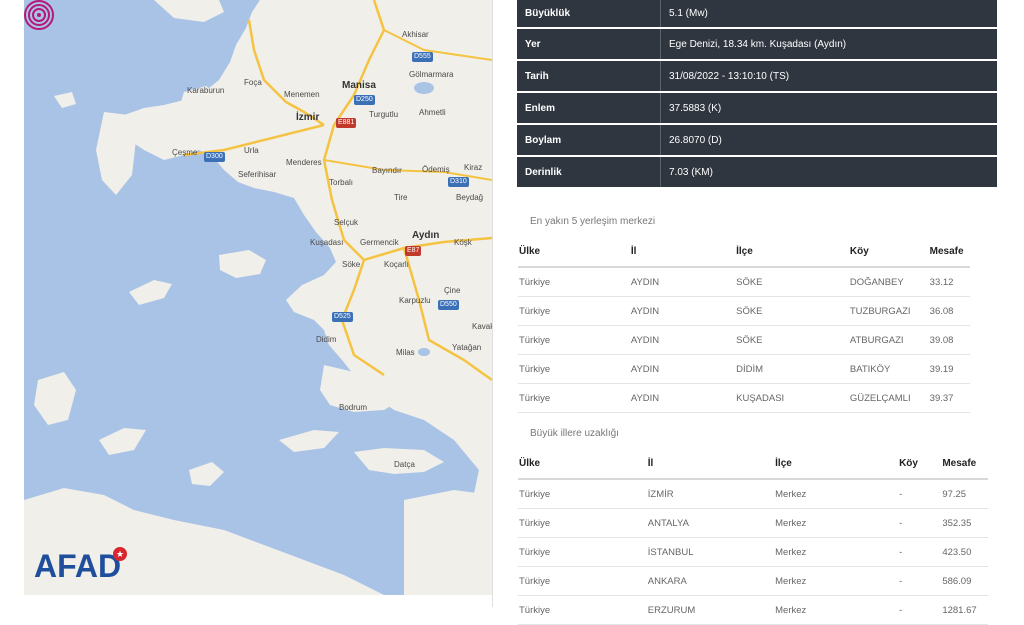  Describe the element at coordinates (888, 369) in the screenshot. I see `table-cell: BATIKÖY` at that location.